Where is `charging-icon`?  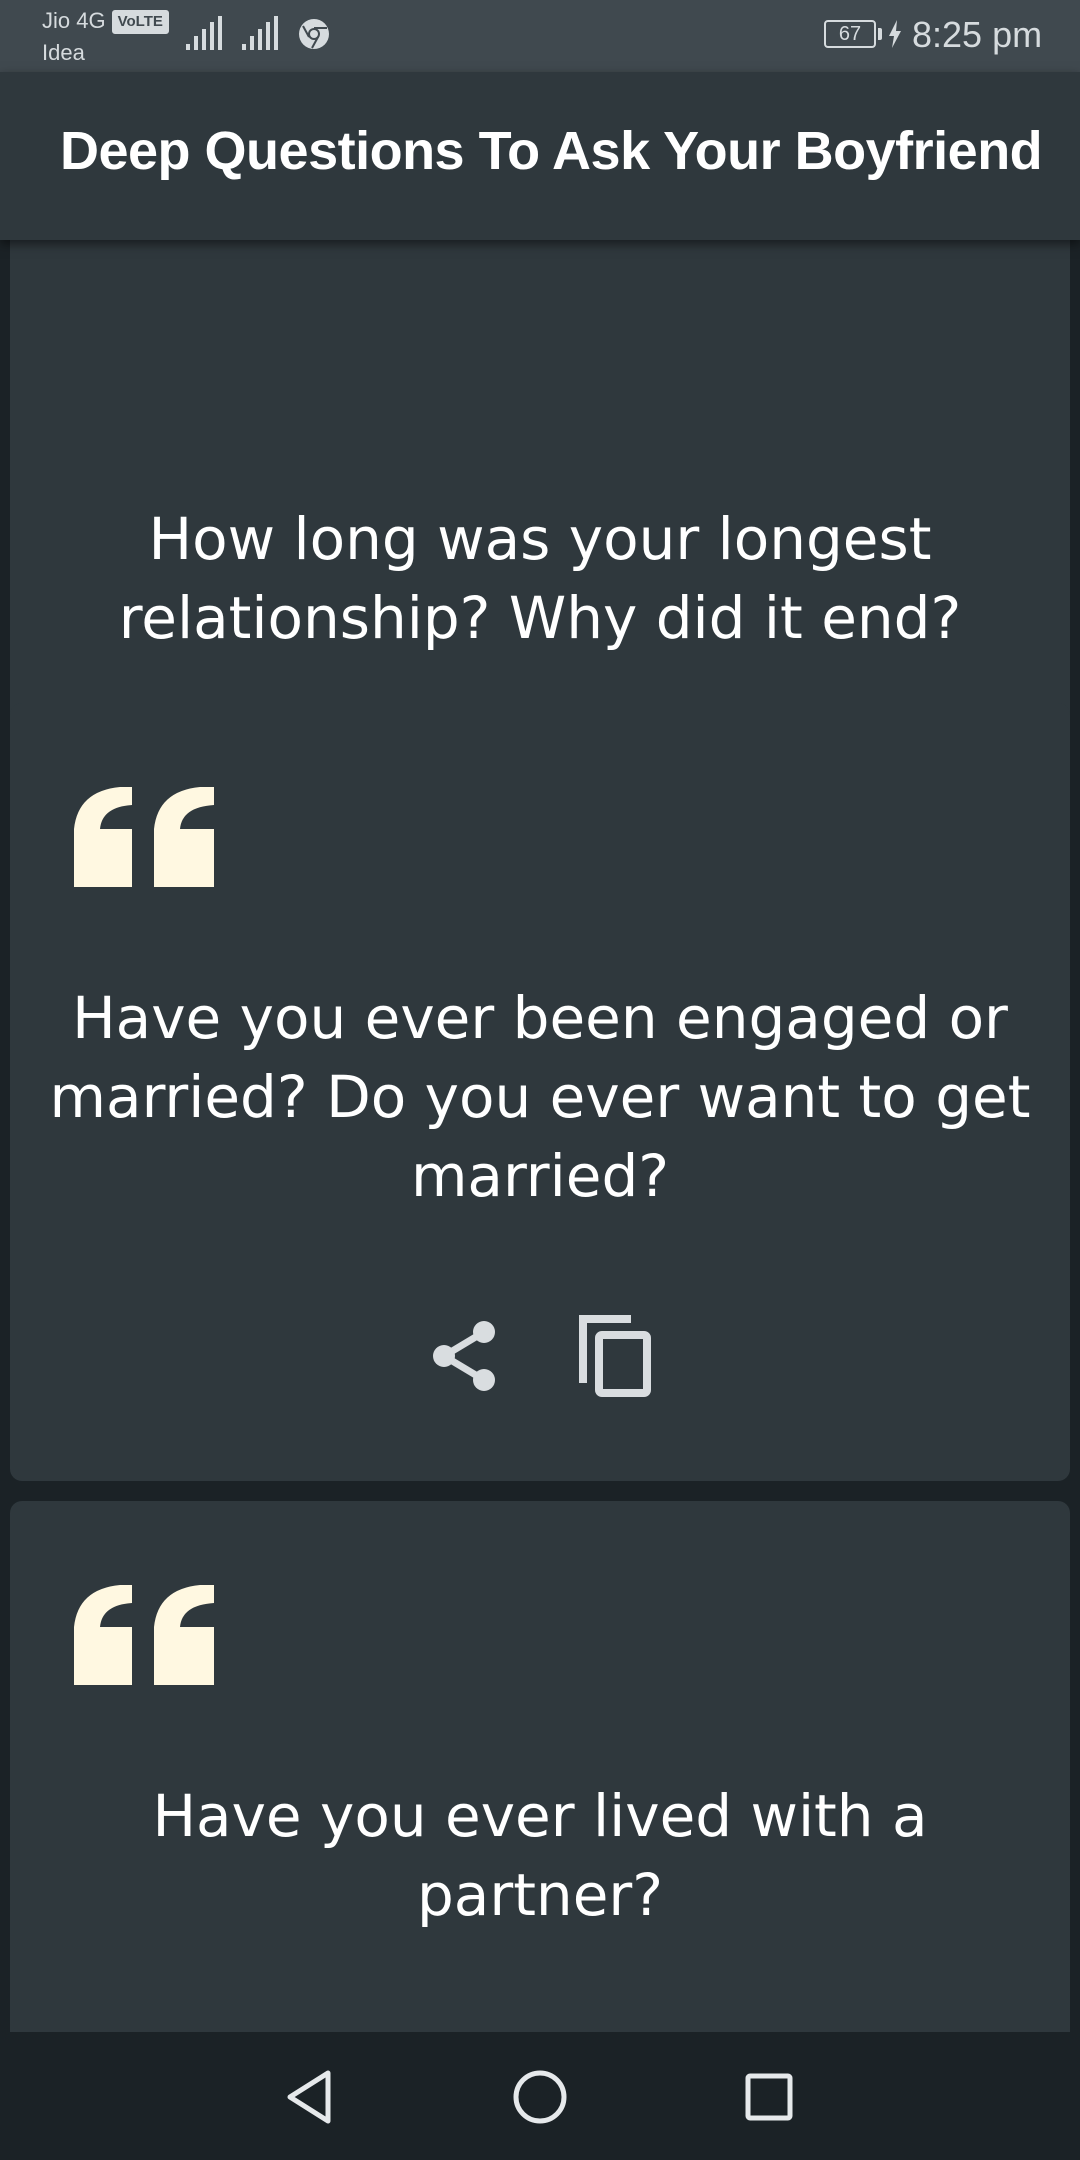 charging-icon is located at coordinates (895, 34).